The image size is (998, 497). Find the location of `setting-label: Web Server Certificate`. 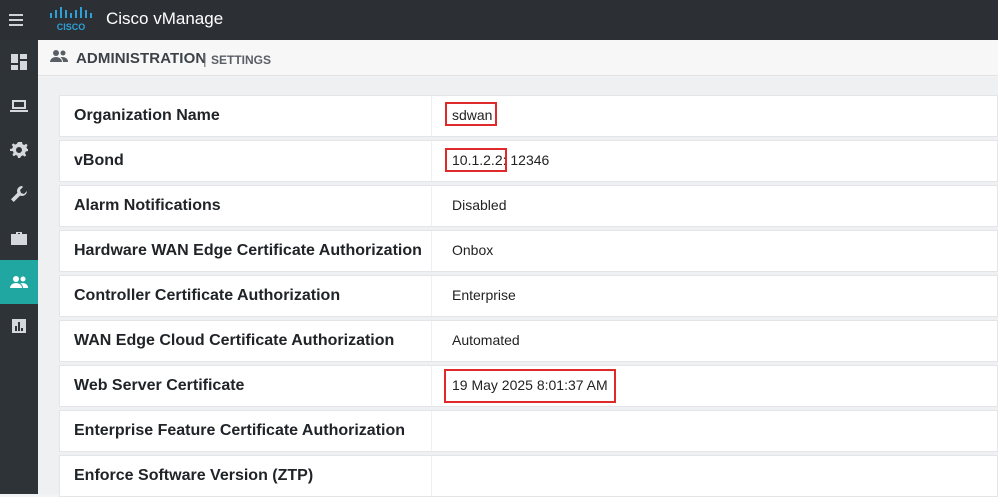

setting-label: Web Server Certificate is located at coordinates (159, 385).